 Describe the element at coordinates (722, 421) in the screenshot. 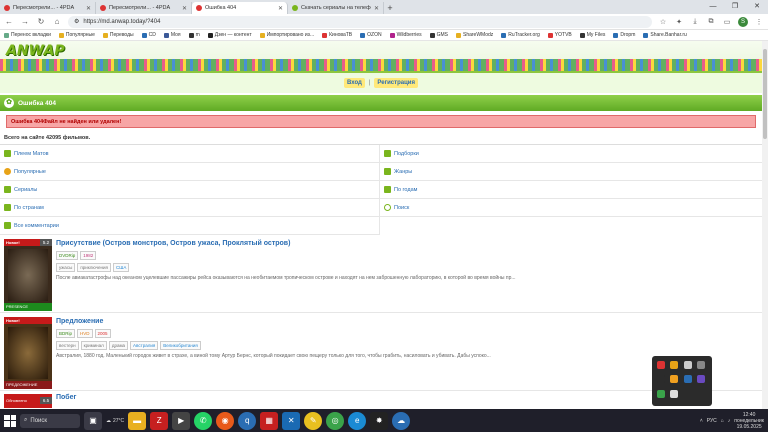

I see `network-icon: ⌂` at that location.